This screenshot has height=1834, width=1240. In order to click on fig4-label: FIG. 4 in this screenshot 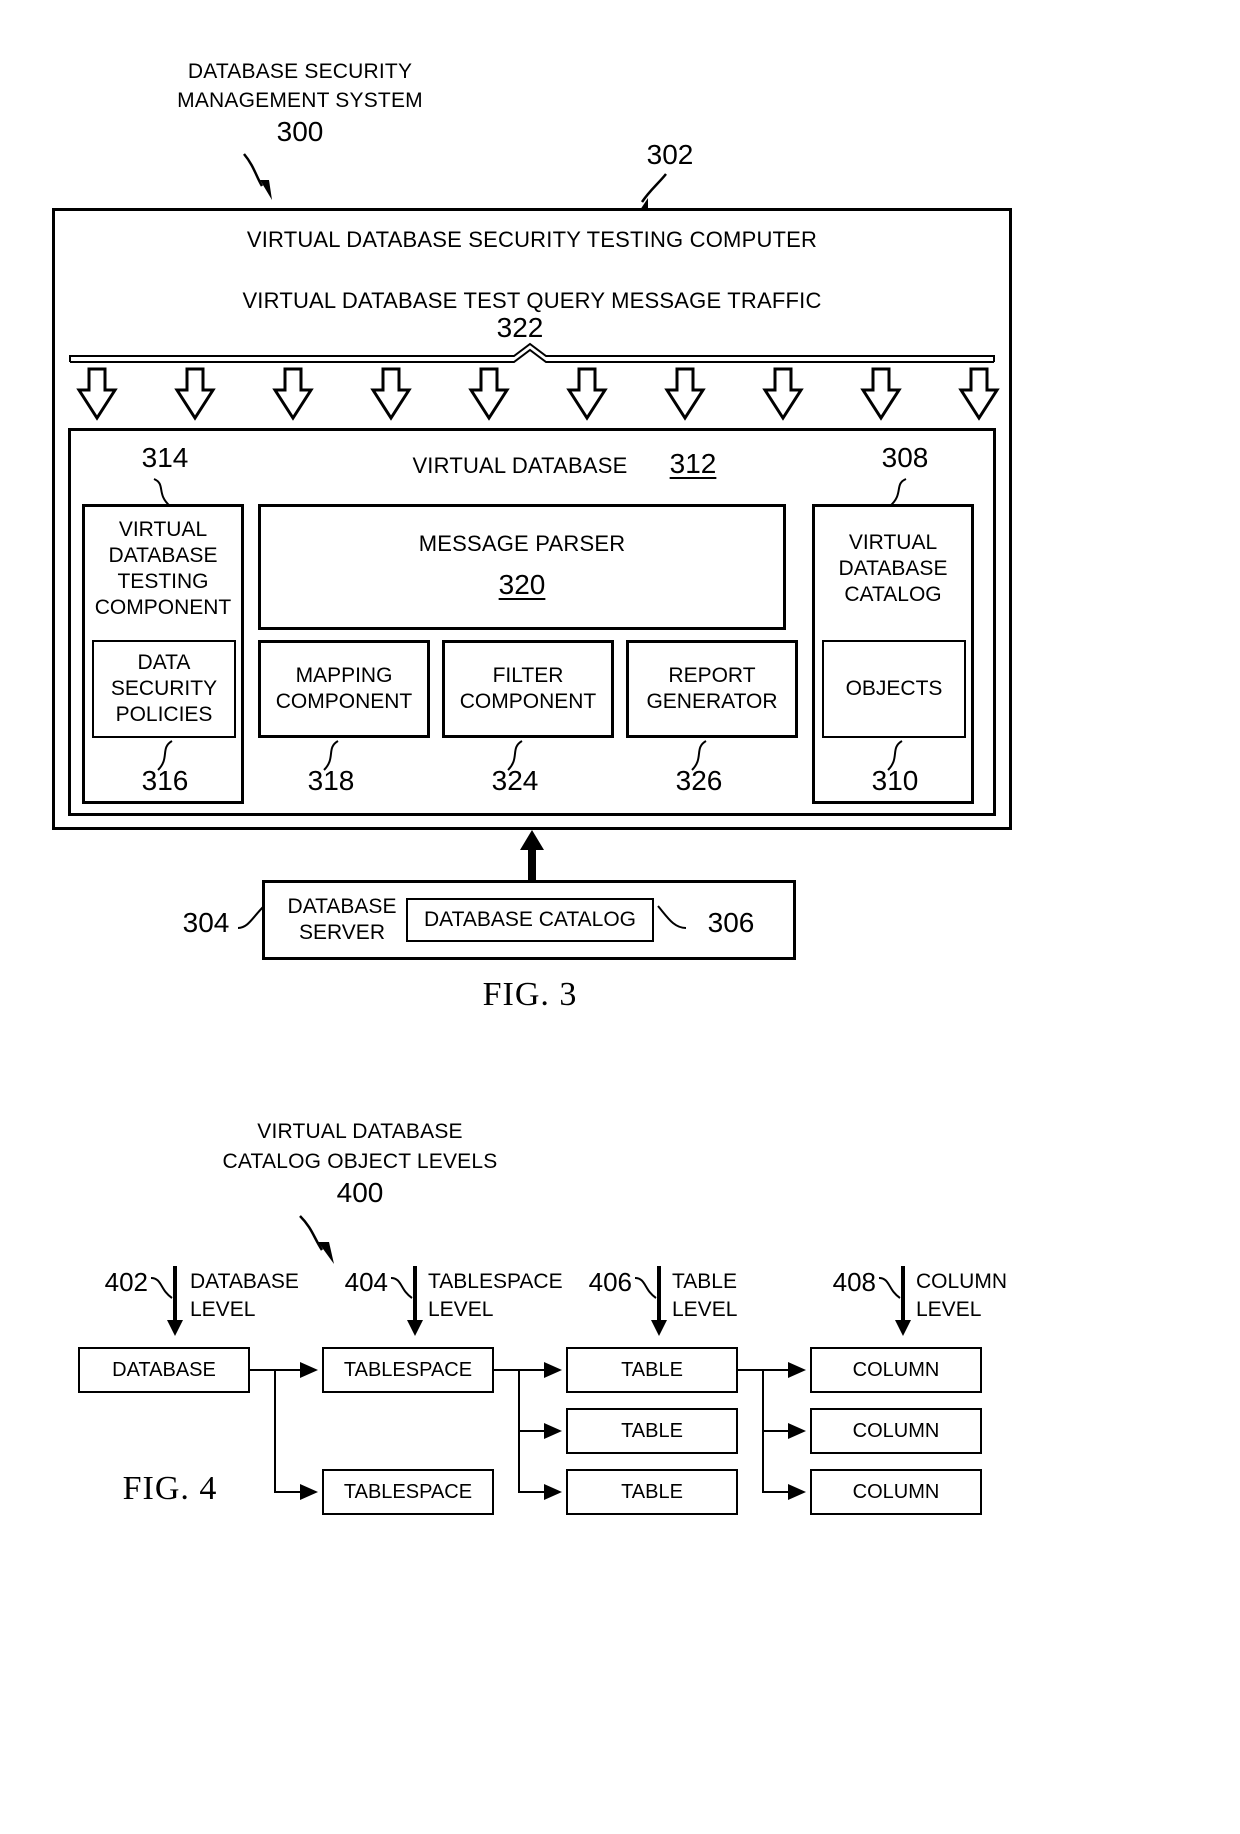, I will do `click(170, 1488)`.